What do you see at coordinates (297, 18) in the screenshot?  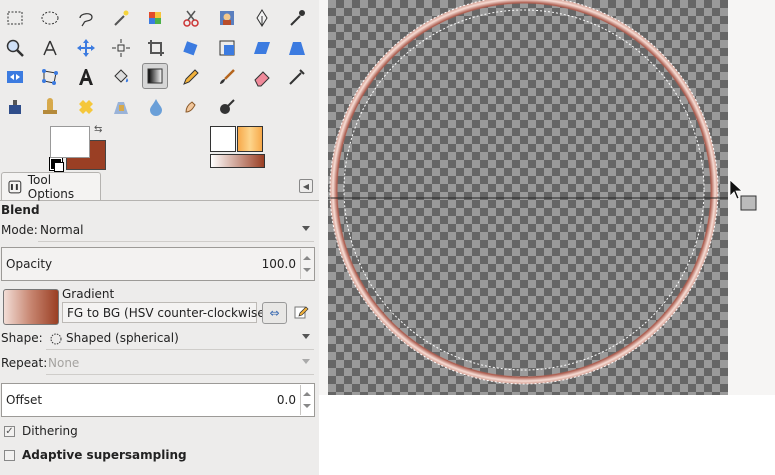 I see `color-picker-icon` at bounding box center [297, 18].